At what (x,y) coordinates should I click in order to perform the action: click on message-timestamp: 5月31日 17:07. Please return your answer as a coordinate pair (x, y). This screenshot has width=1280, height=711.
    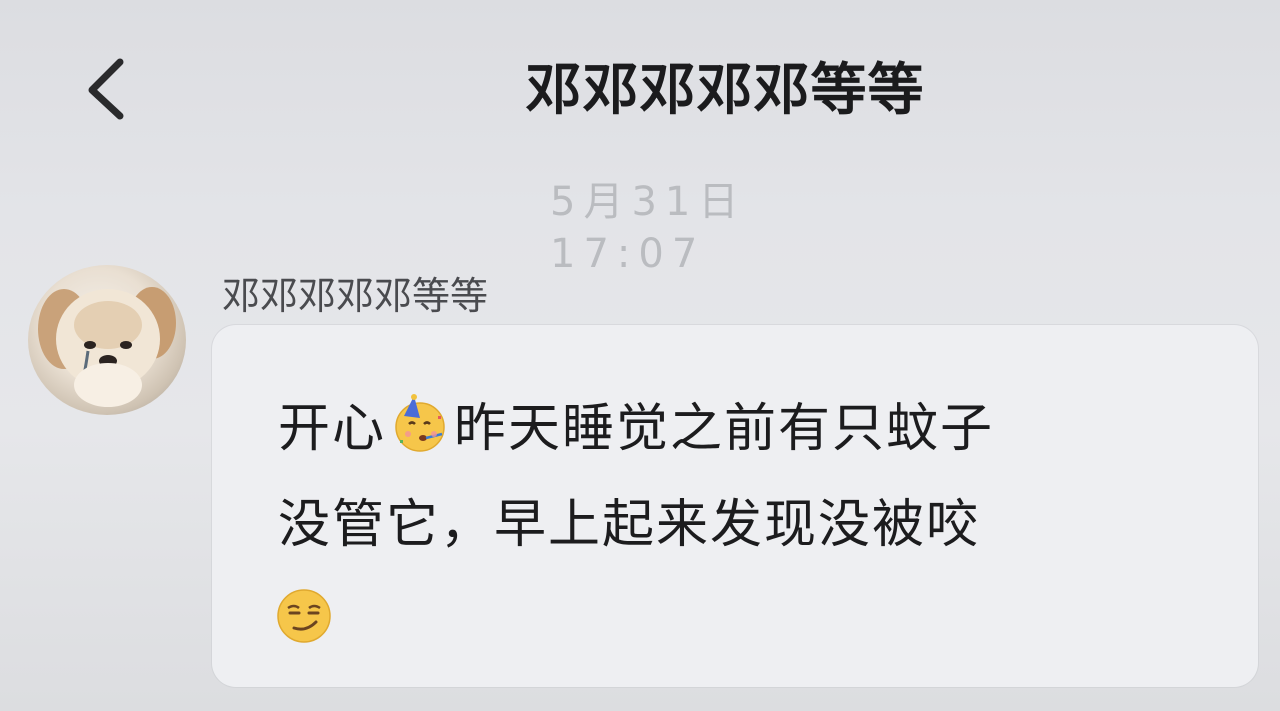
    Looking at the image, I should click on (648, 228).